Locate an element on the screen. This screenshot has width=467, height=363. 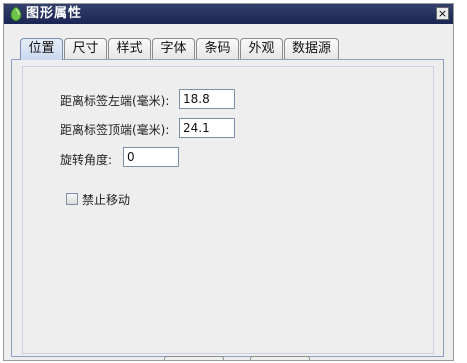
tab-size: 尺寸 is located at coordinates (85, 48).